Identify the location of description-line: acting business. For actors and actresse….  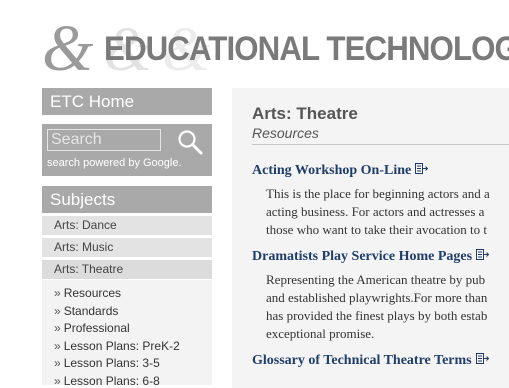
(375, 211).